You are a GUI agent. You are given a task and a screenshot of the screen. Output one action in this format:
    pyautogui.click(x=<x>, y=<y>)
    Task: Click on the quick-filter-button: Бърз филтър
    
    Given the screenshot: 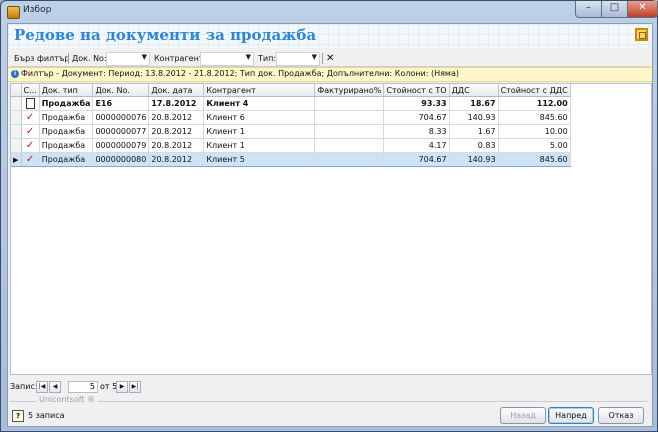 What is the action you would take?
    pyautogui.click(x=42, y=58)
    